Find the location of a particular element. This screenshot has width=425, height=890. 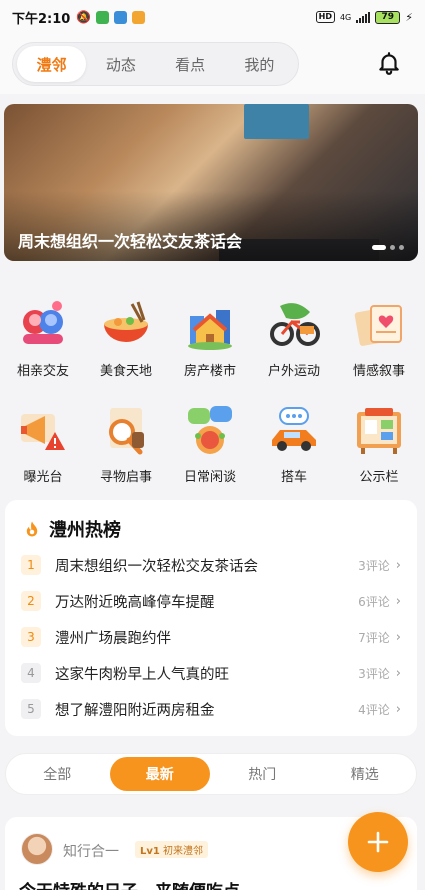

status-time: 下午2:10 is located at coordinates (41, 19).